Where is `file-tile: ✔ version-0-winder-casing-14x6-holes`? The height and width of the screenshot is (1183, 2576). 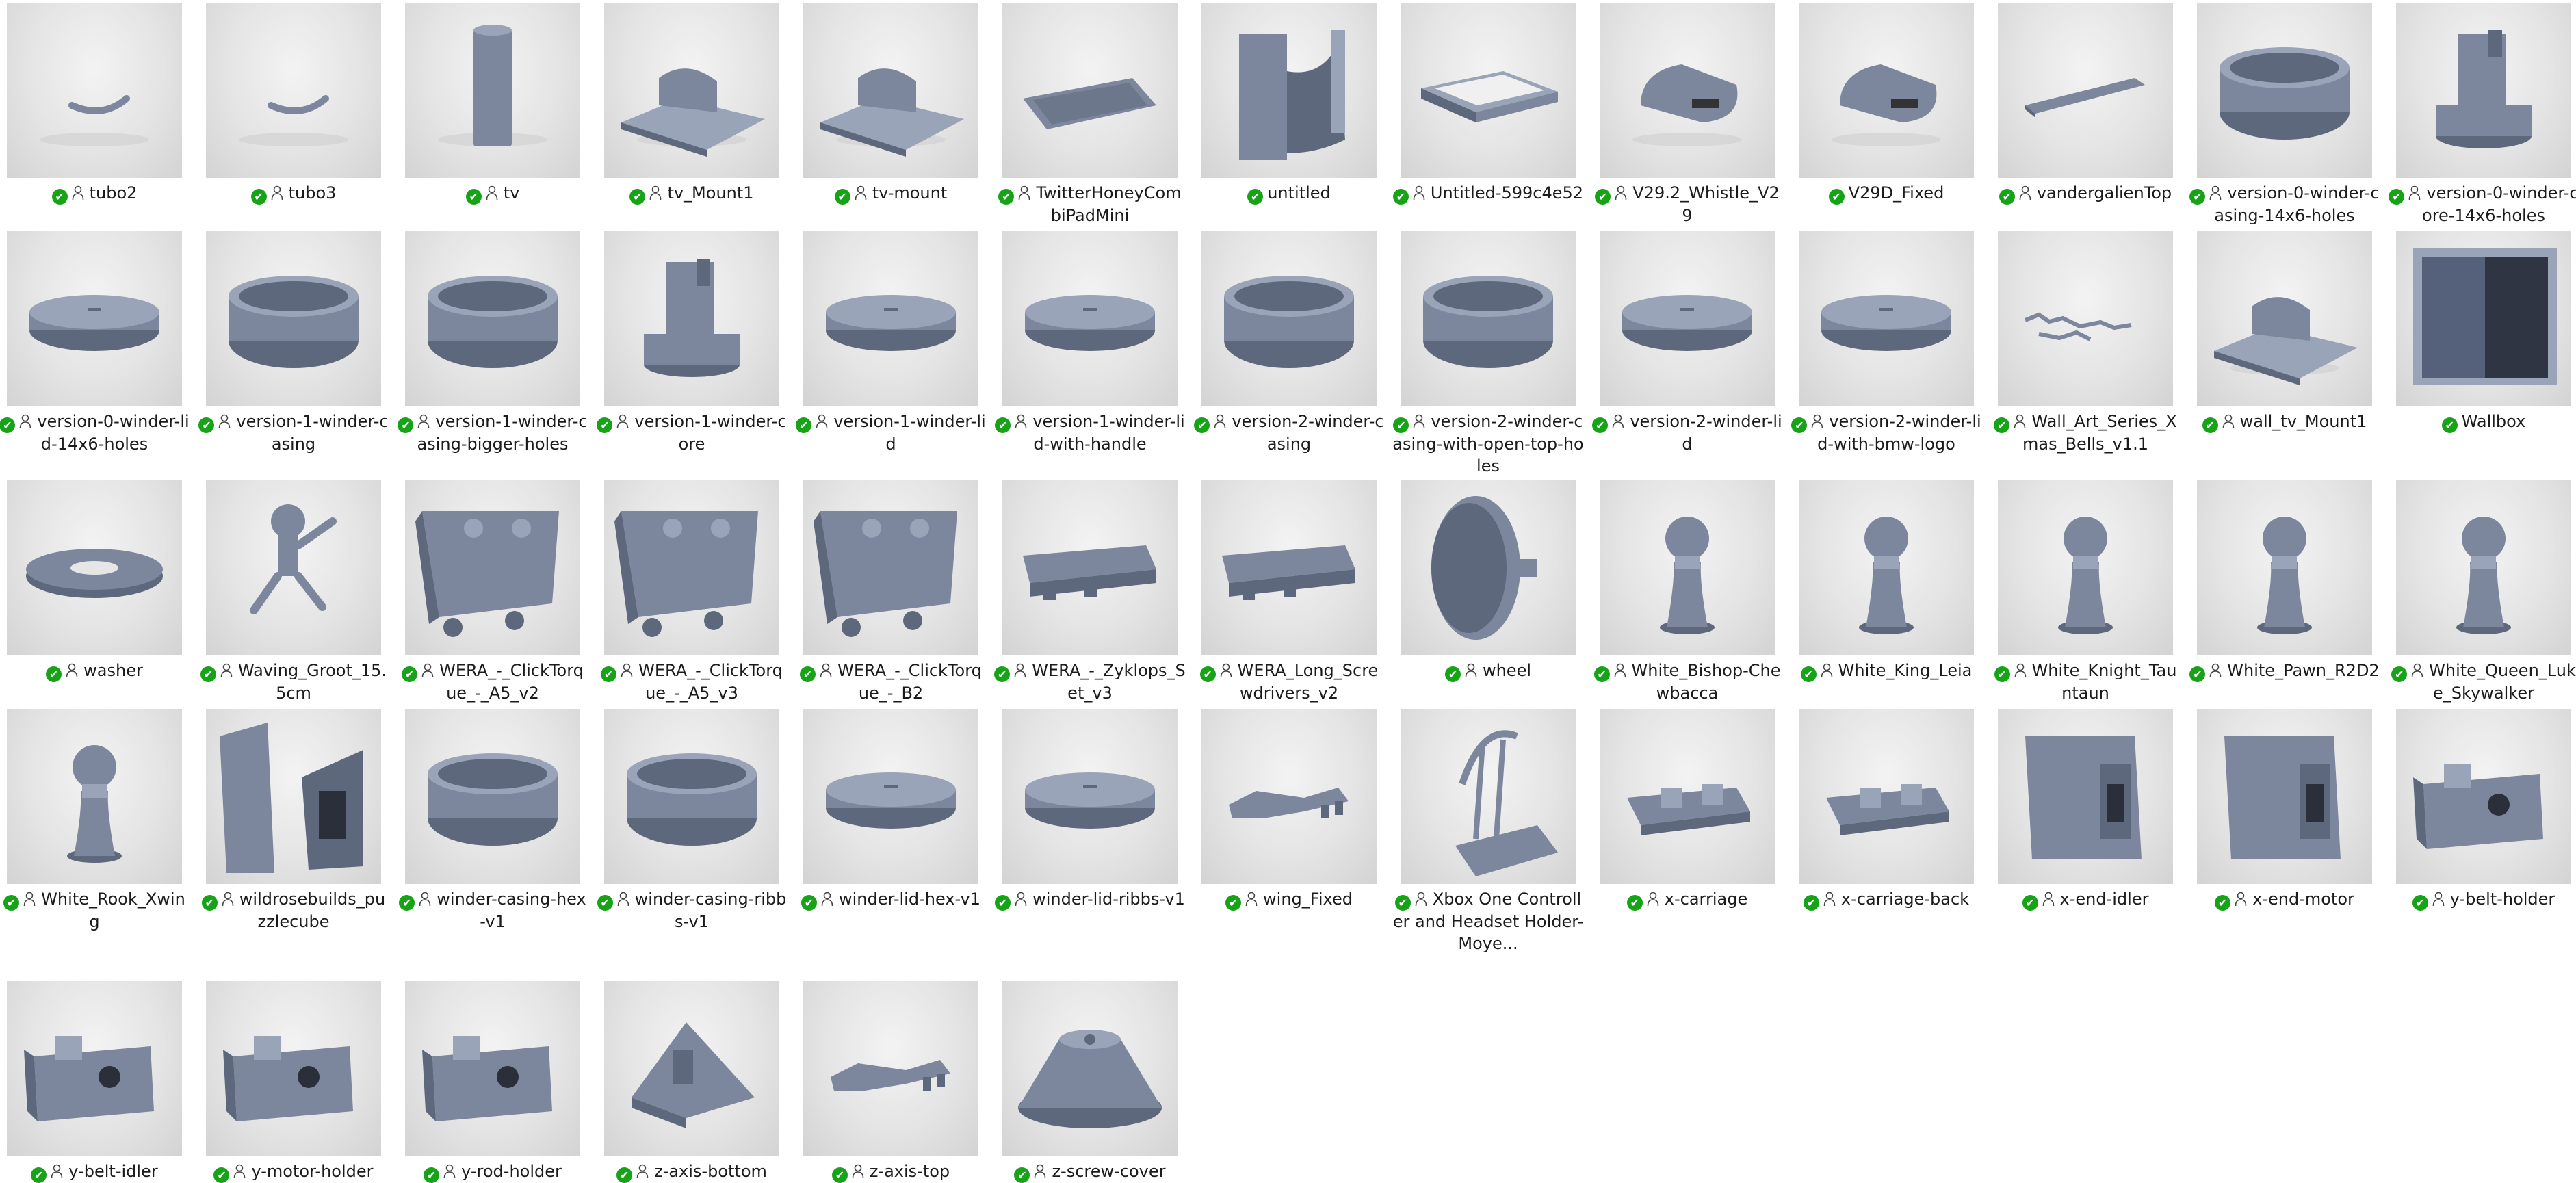
file-tile: ✔ version-0-winder-casing-14x6-holes is located at coordinates (2284, 116).